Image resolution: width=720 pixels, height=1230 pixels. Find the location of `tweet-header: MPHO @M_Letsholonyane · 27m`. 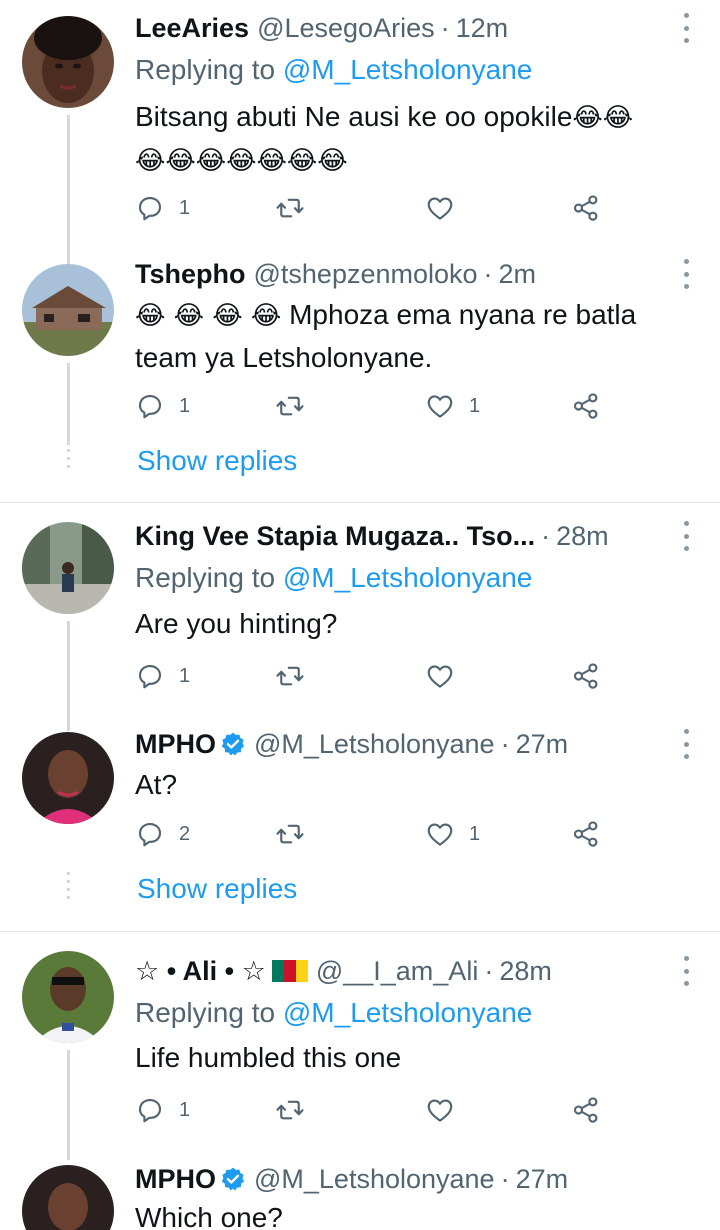

tweet-header: MPHO @M_Letsholonyane · 27m is located at coordinates (397, 744).